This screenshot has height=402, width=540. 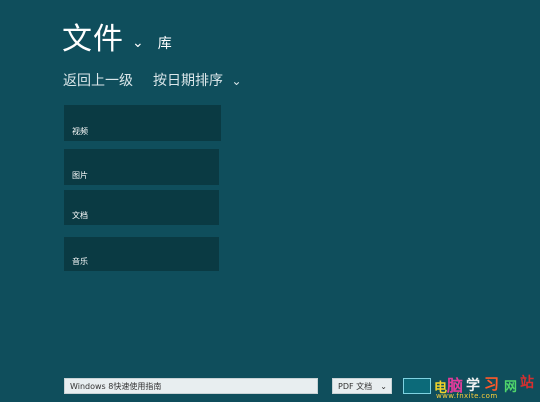 What do you see at coordinates (355, 386) in the screenshot?
I see `filetype-value: PDF 文档` at bounding box center [355, 386].